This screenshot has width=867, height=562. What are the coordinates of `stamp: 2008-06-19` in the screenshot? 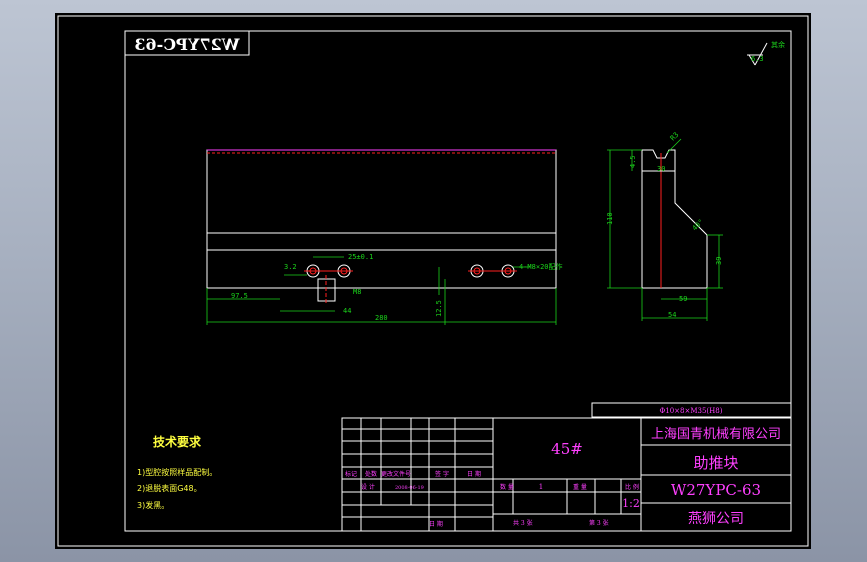 It's located at (409, 488).